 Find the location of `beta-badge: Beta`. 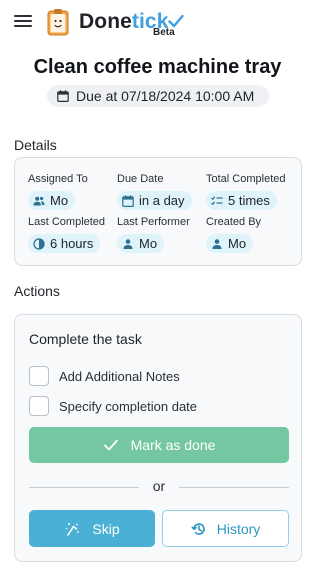

beta-badge: Beta is located at coordinates (164, 32).